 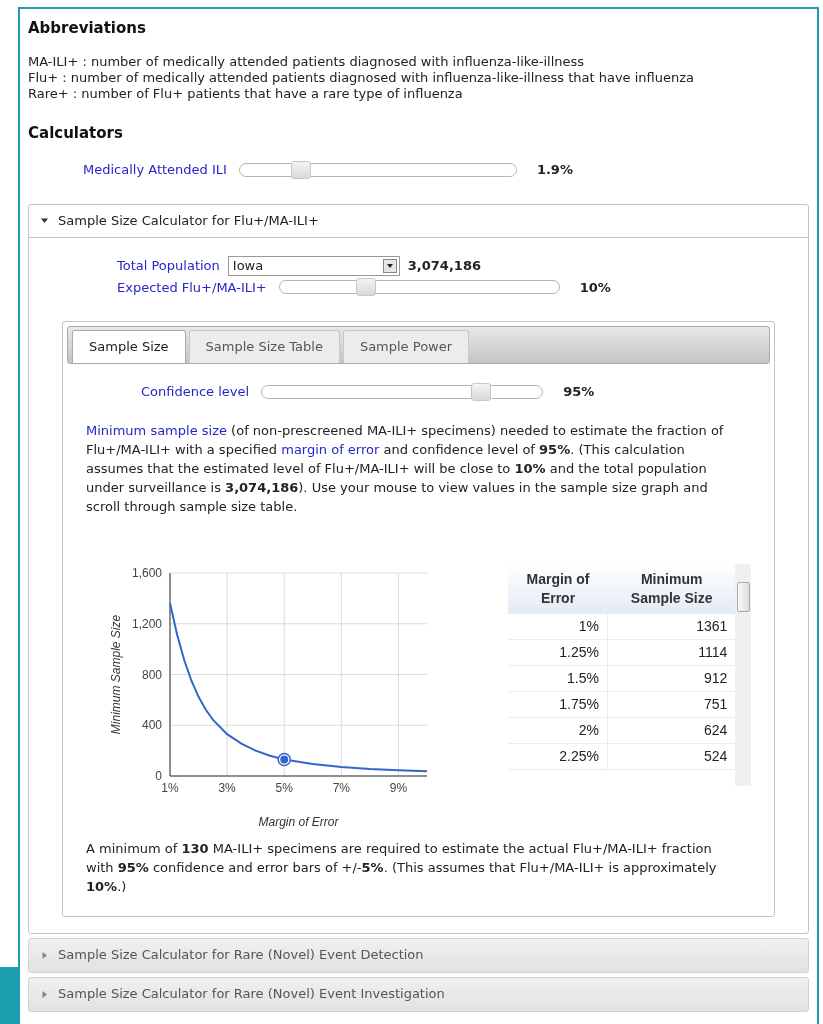 I want to click on tab: Sample Size Table, so click(x=264, y=346).